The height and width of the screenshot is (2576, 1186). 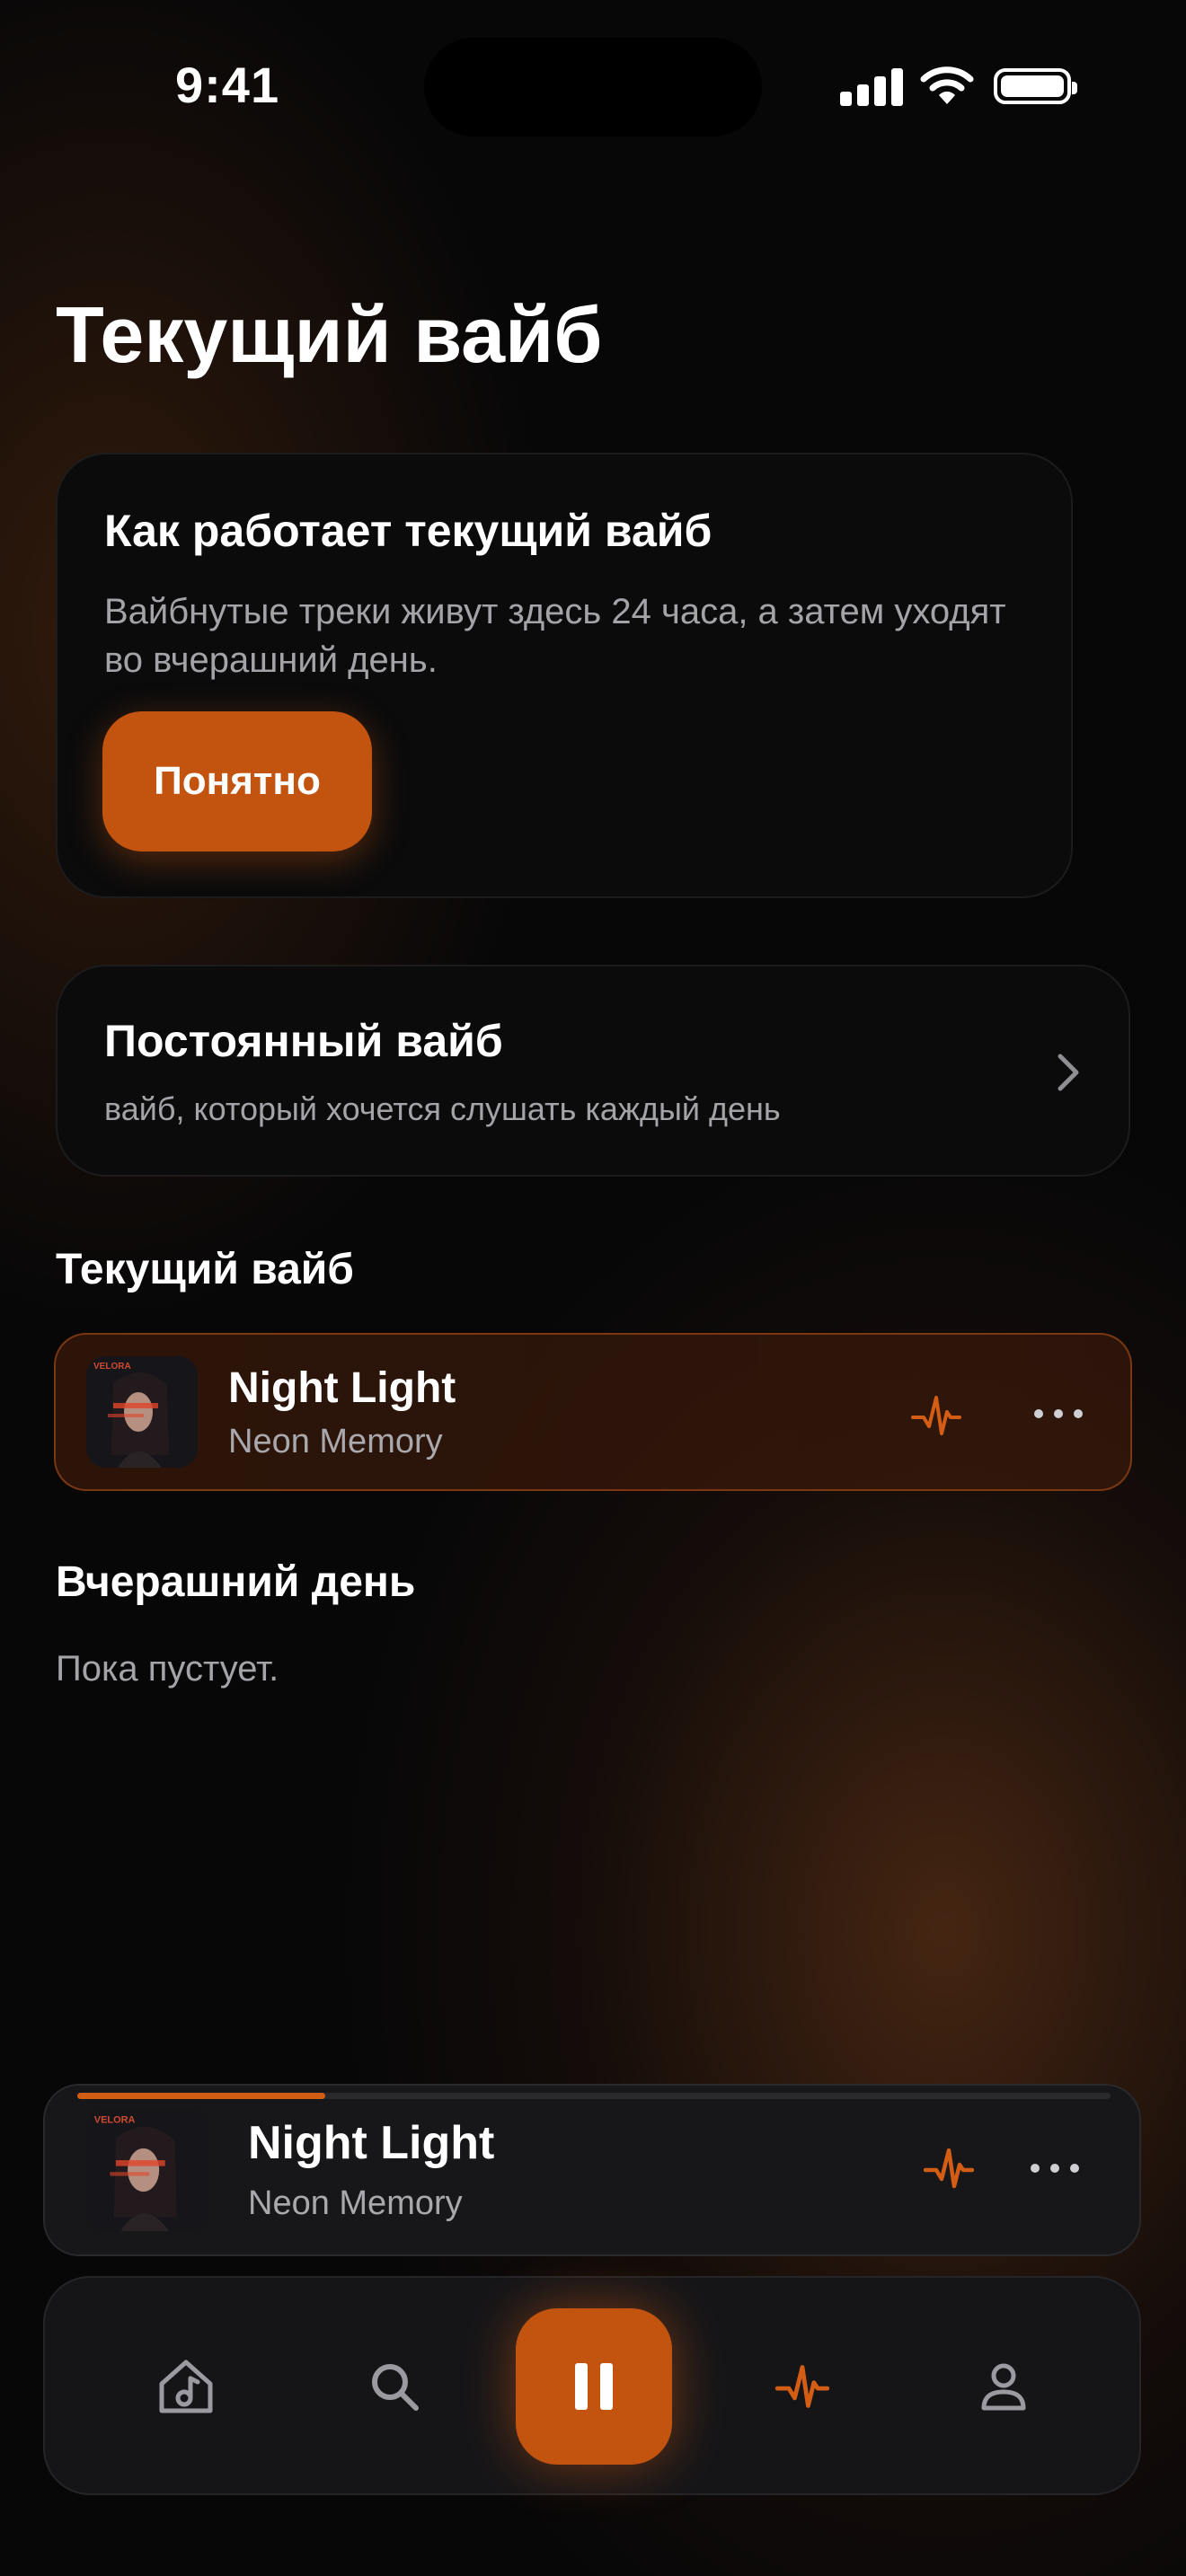 I want to click on track-row: VELORA Night Light Neon Memory, so click(x=593, y=1412).